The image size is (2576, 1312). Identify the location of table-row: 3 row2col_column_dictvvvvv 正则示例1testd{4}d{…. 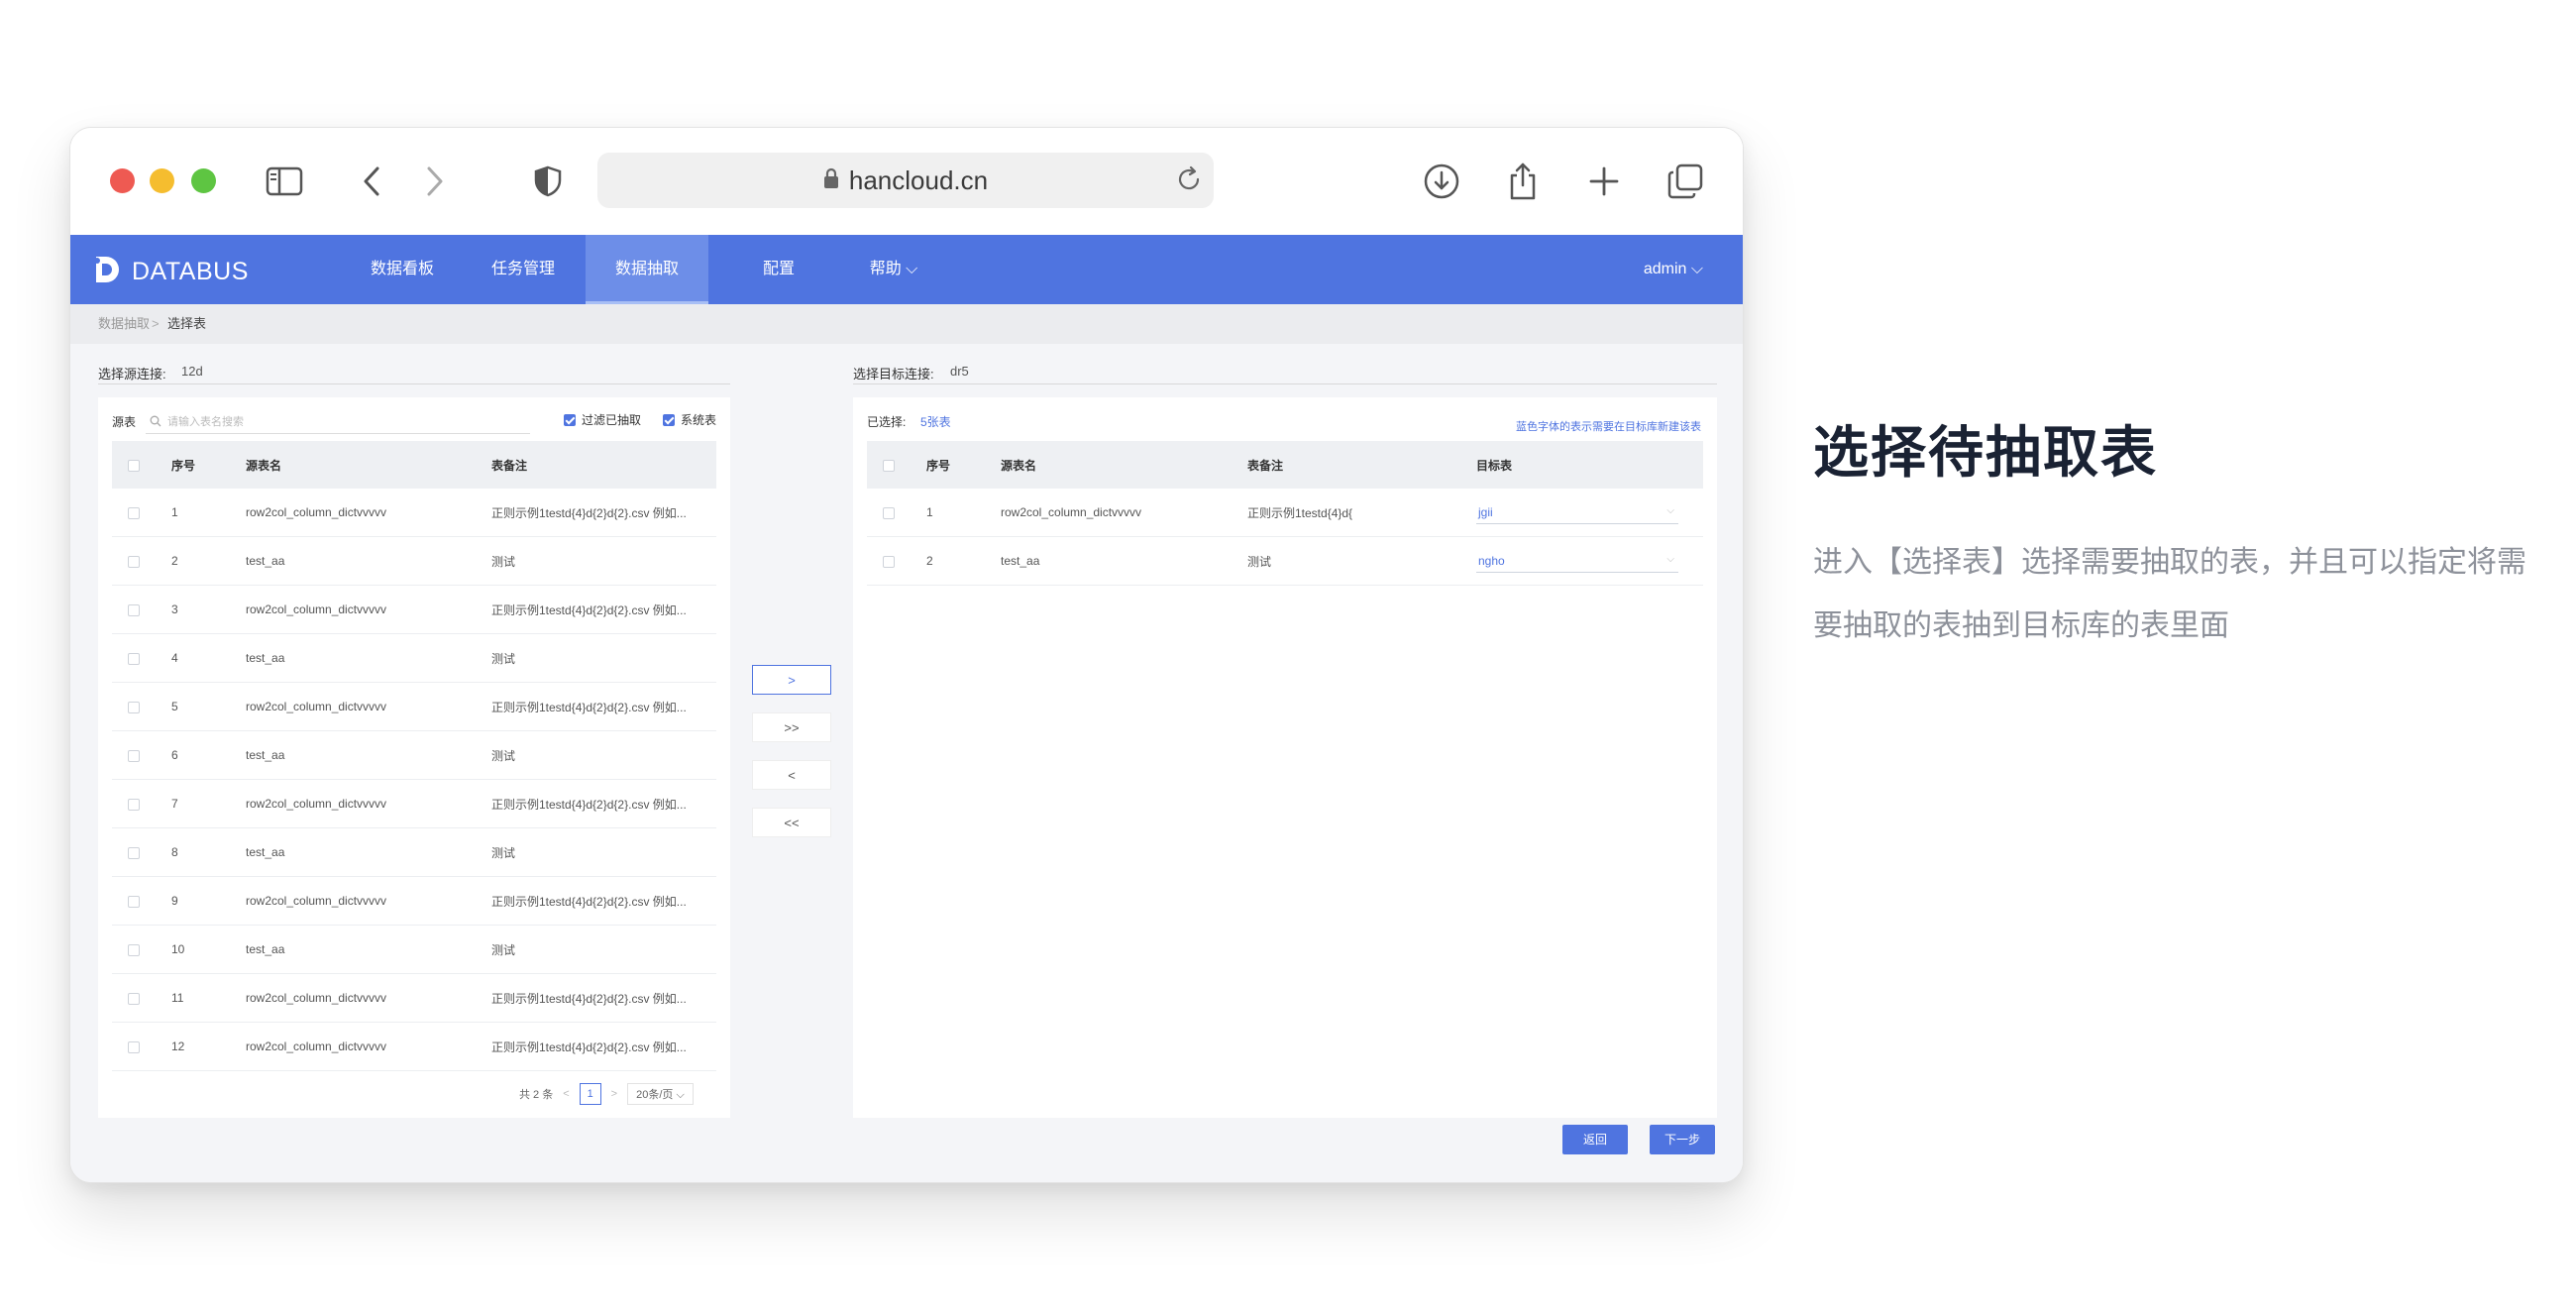
(414, 609).